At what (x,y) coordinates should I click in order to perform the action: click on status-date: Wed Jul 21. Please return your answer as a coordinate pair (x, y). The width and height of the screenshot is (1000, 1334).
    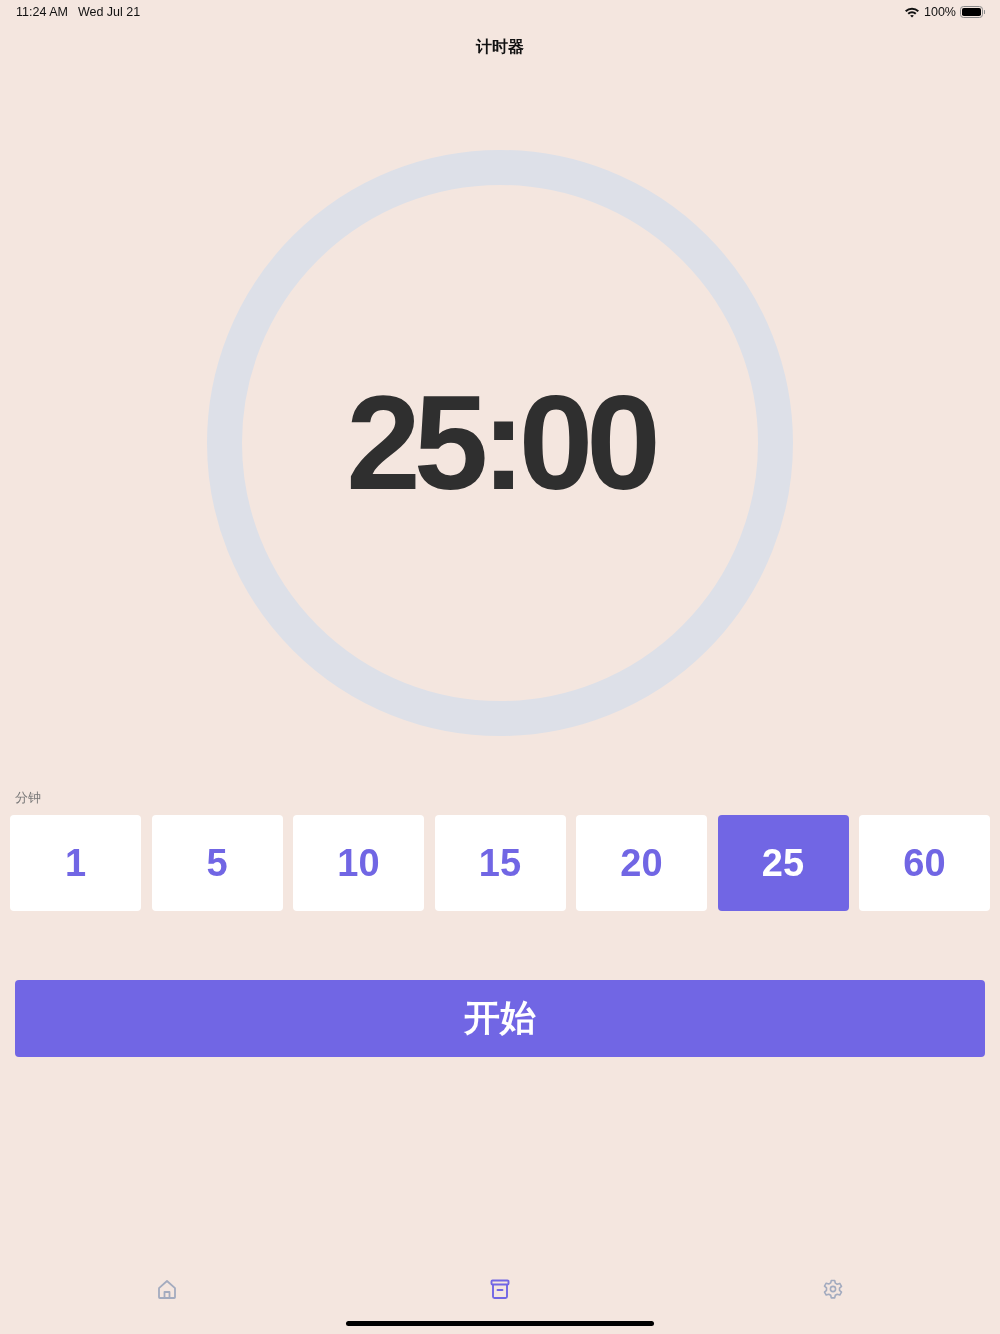
    Looking at the image, I should click on (109, 12).